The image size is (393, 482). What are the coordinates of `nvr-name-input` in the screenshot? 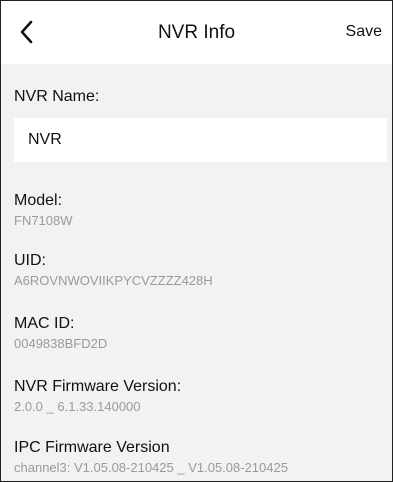 It's located at (200, 140).